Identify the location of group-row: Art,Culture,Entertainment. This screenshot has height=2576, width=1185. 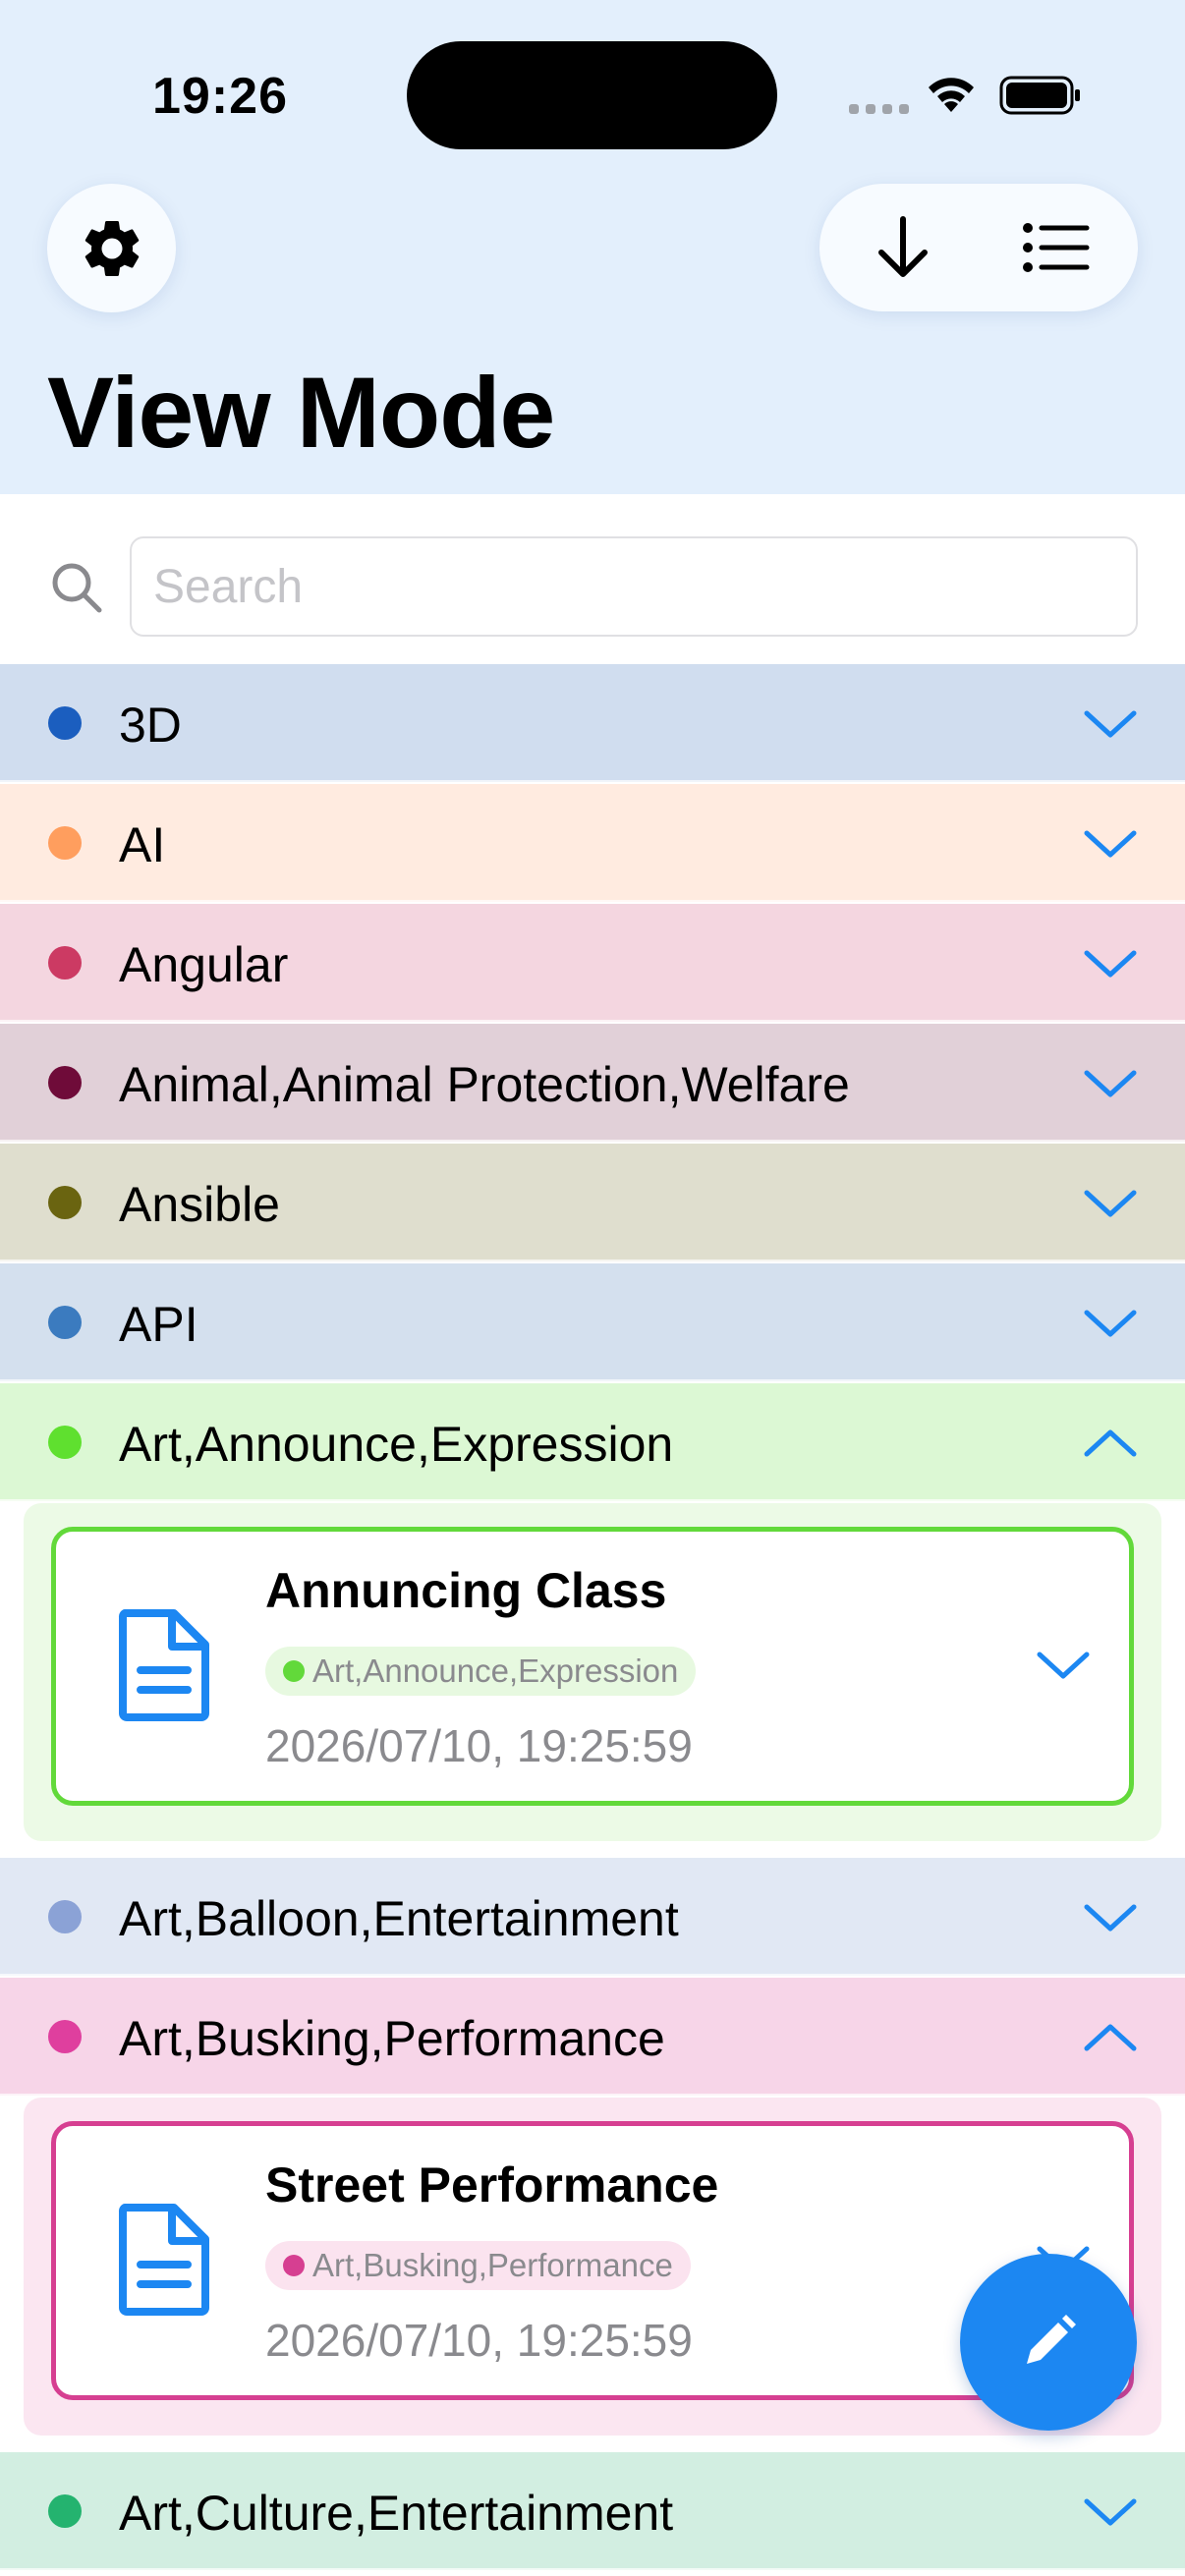
(592, 2511).